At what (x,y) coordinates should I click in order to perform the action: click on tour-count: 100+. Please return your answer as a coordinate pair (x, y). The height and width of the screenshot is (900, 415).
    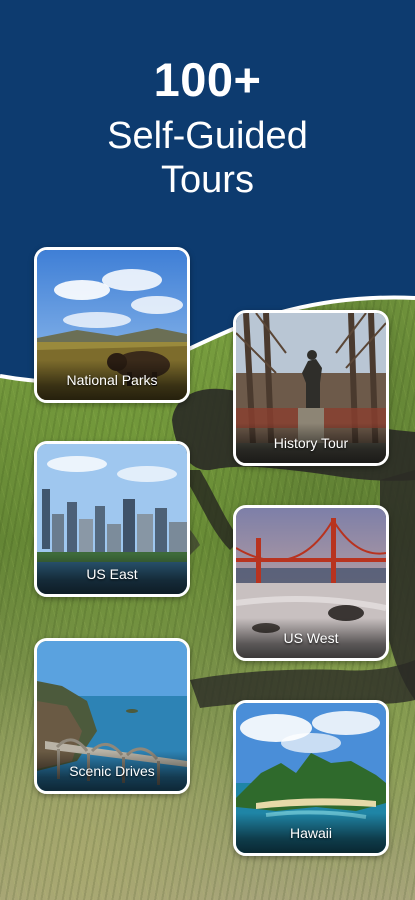
    Looking at the image, I should click on (207, 79).